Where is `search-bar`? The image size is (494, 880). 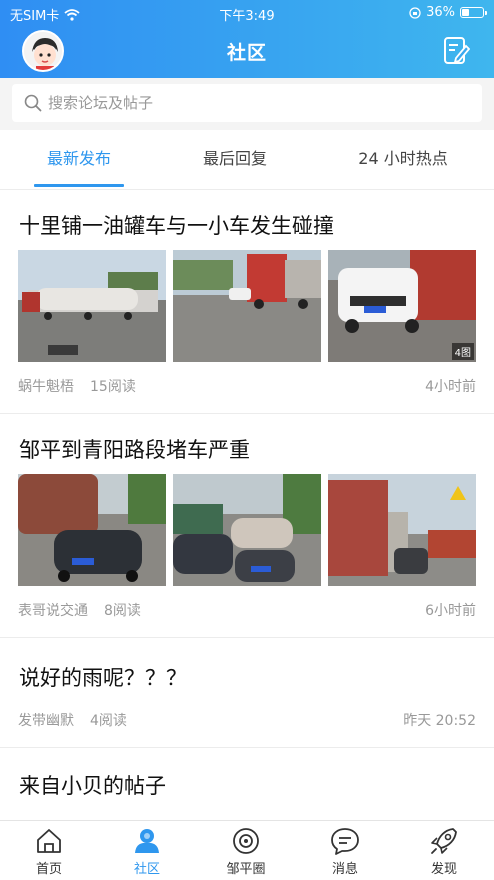 search-bar is located at coordinates (247, 104).